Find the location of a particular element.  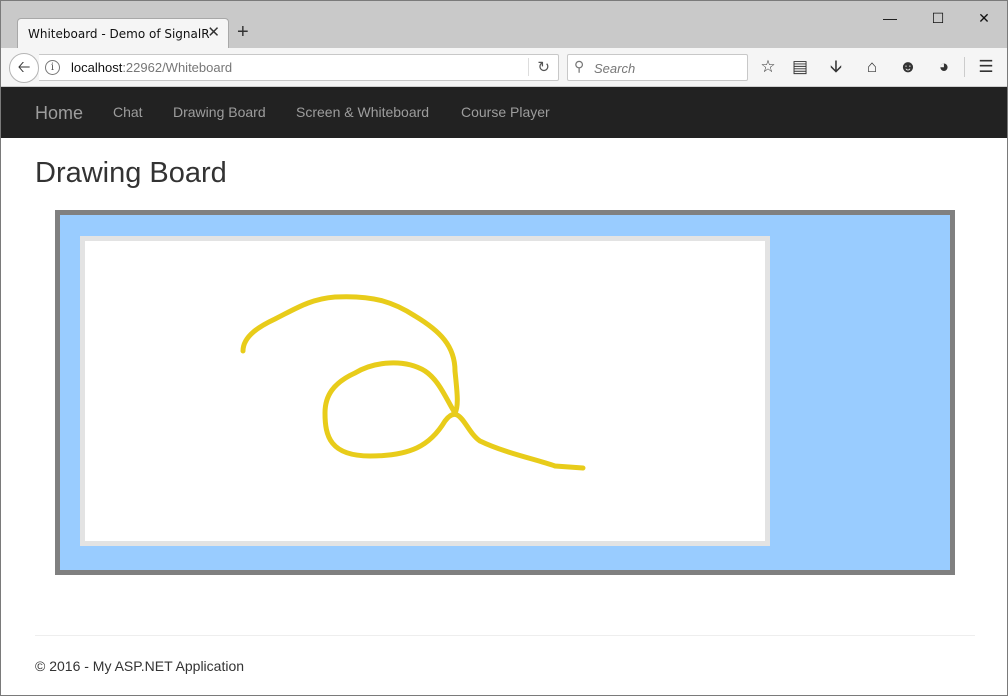

reading-list-icon: ▤ is located at coordinates (800, 67).